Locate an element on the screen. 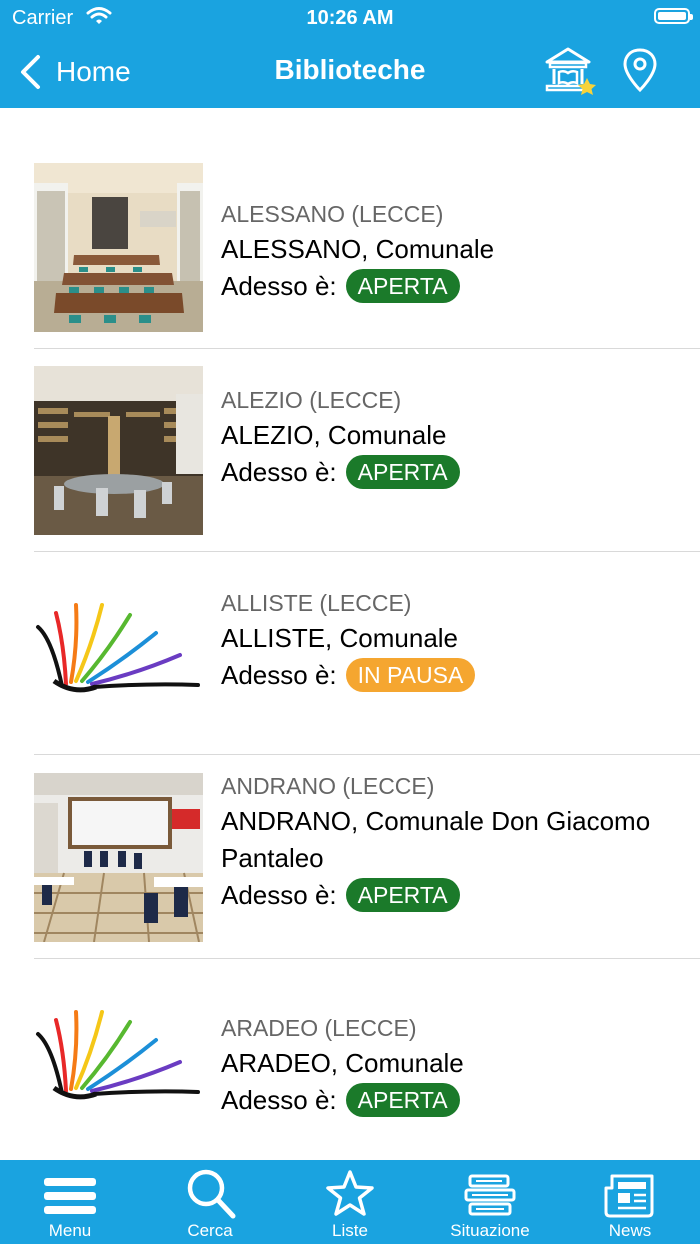 The width and height of the screenshot is (700, 1244). library-location: ARADEO (LECCE) is located at coordinates (319, 1028).